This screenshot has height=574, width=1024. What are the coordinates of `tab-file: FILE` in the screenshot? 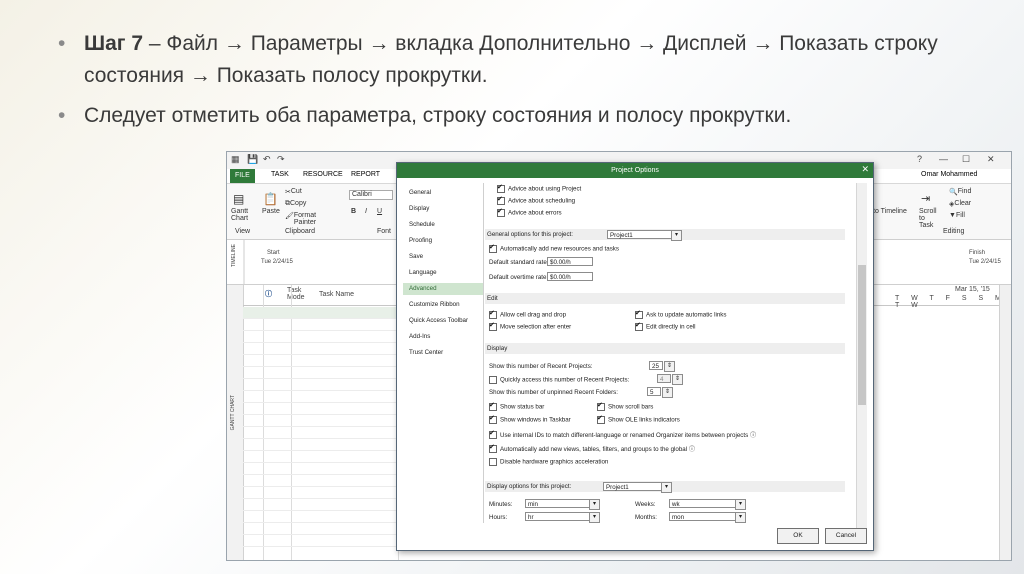 It's located at (242, 176).